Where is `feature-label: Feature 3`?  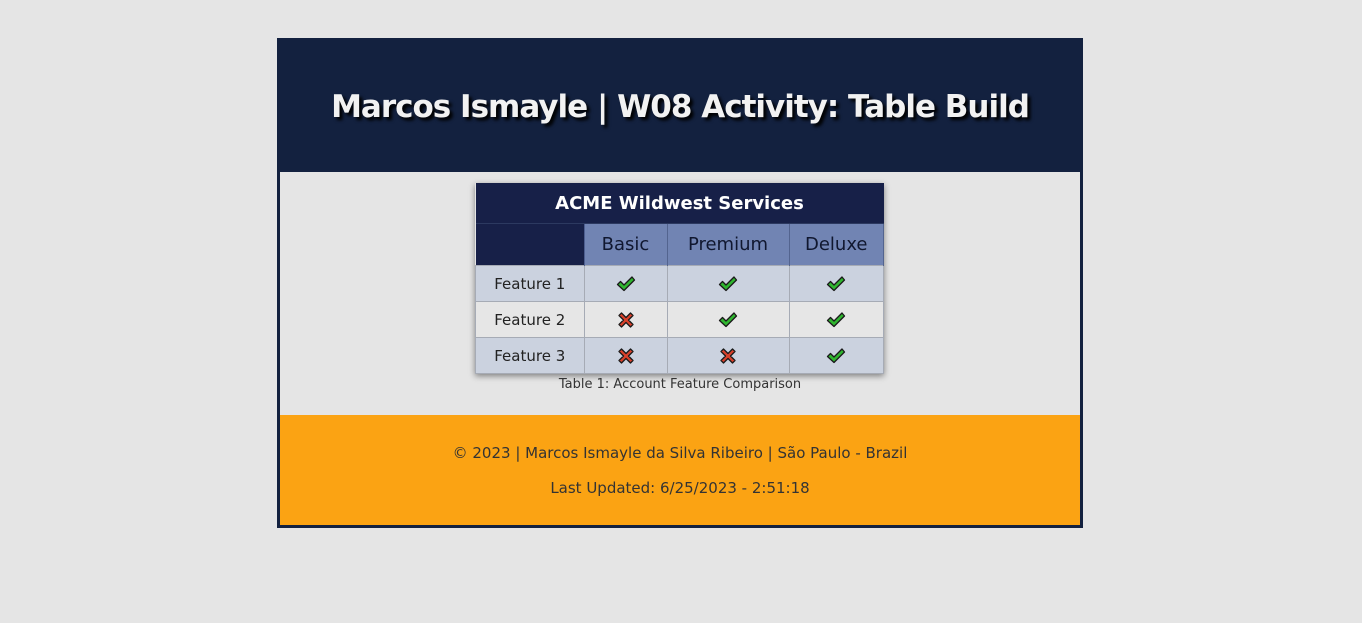
feature-label: Feature 3 is located at coordinates (530, 355).